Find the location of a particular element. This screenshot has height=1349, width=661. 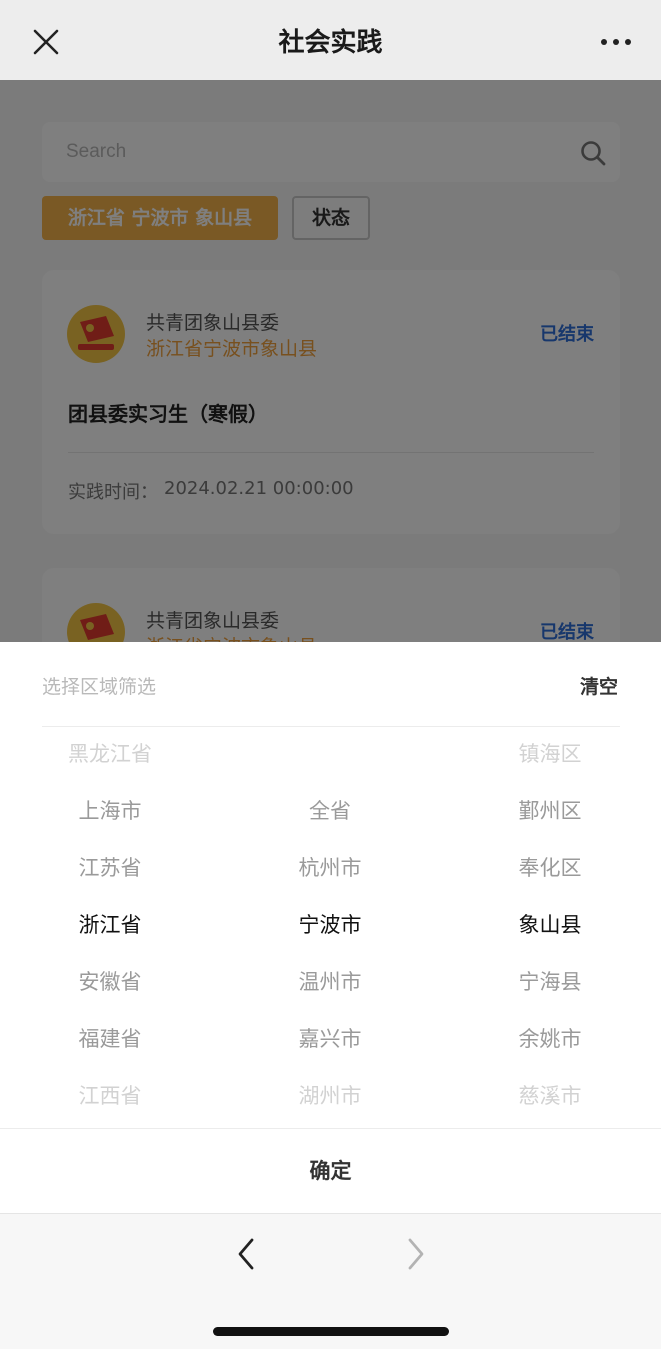

province-option: 黑龙江省 is located at coordinates (110, 754).